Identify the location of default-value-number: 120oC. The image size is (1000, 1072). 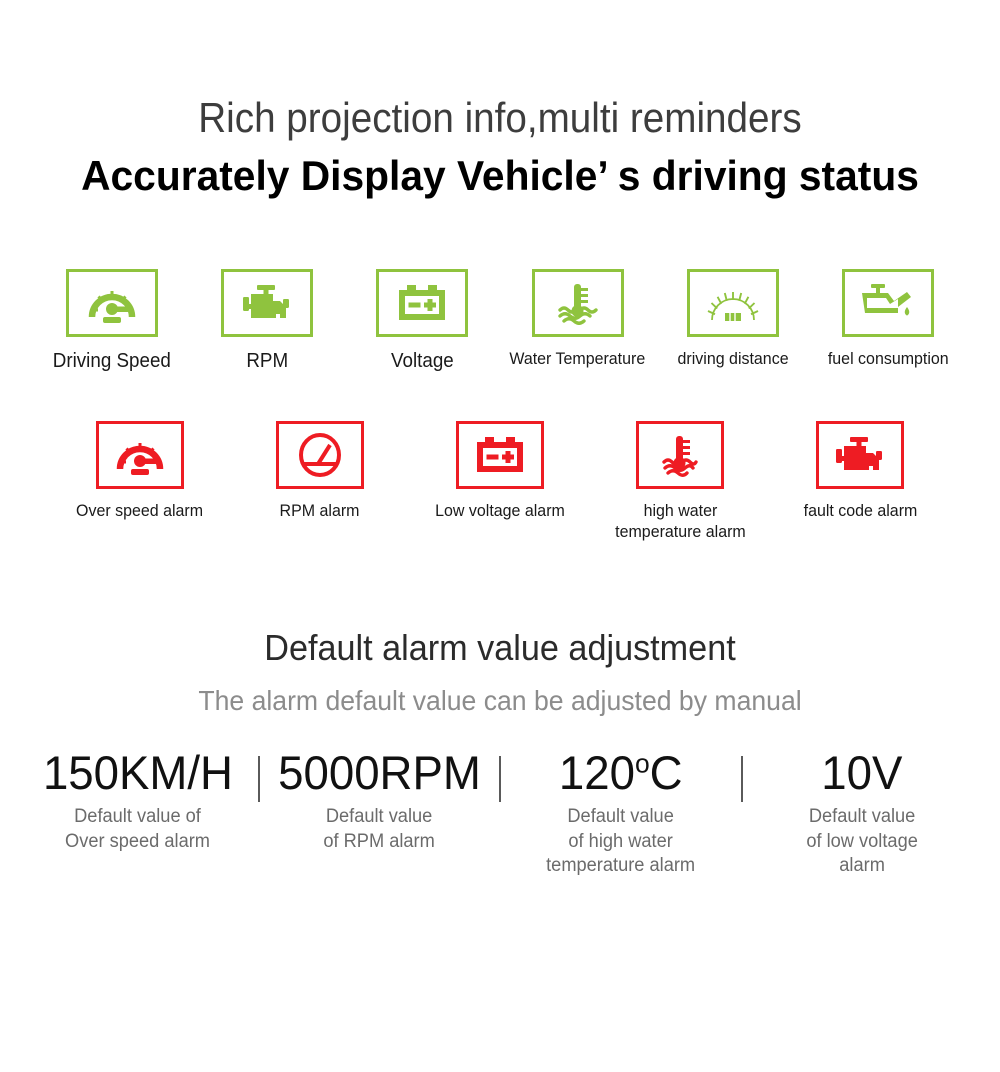
(620, 772).